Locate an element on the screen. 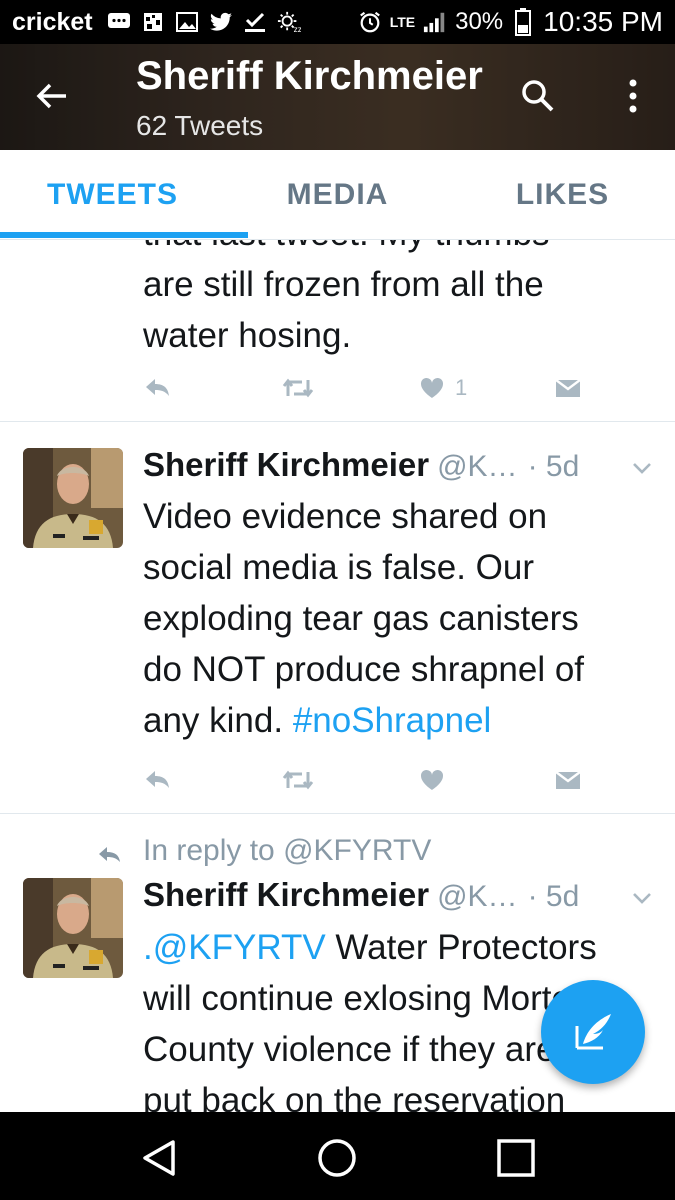  recents-square-icon is located at coordinates (516, 1158).